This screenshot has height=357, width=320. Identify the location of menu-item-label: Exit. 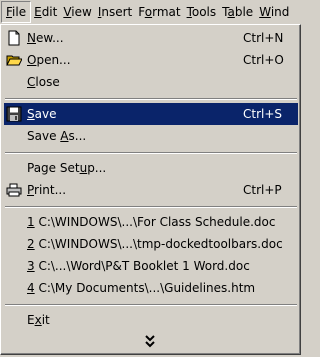
(38, 320).